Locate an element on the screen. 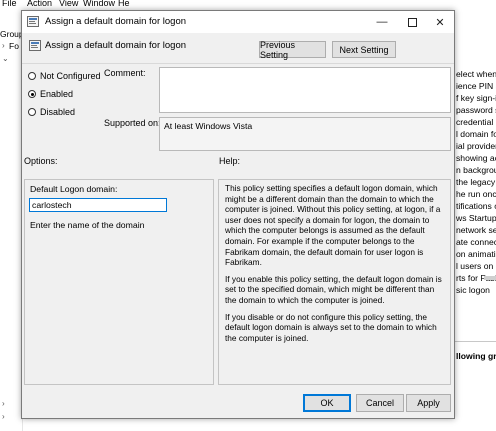 The width and height of the screenshot is (496, 431). comment-textarea is located at coordinates (305, 90).